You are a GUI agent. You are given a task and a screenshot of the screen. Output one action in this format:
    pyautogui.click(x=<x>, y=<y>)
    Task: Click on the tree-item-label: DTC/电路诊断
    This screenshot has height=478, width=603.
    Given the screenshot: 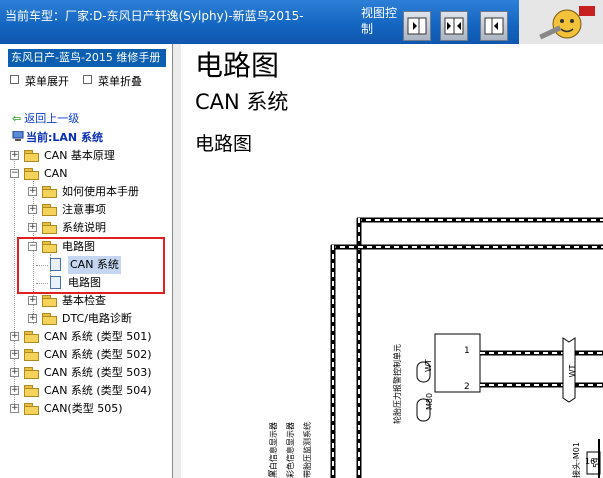 What is the action you would take?
    pyautogui.click(x=97, y=318)
    